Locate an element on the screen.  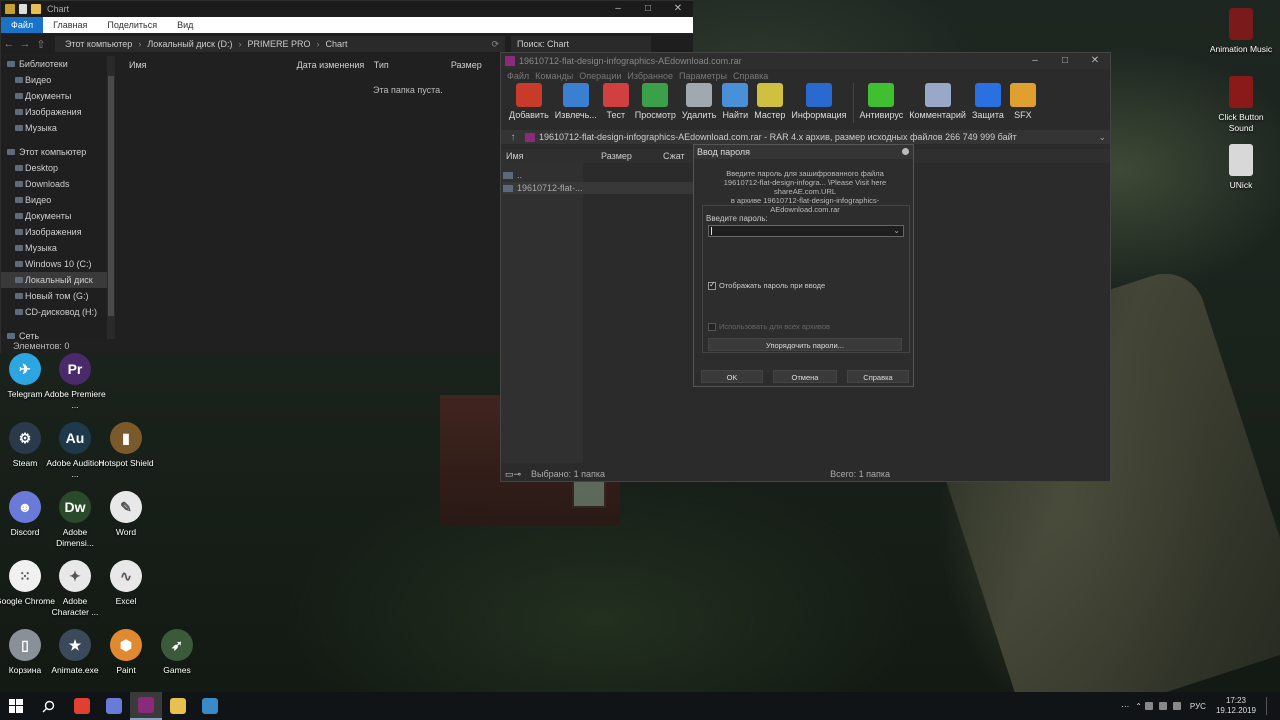
tab-file: Файл is located at coordinates (22, 25).